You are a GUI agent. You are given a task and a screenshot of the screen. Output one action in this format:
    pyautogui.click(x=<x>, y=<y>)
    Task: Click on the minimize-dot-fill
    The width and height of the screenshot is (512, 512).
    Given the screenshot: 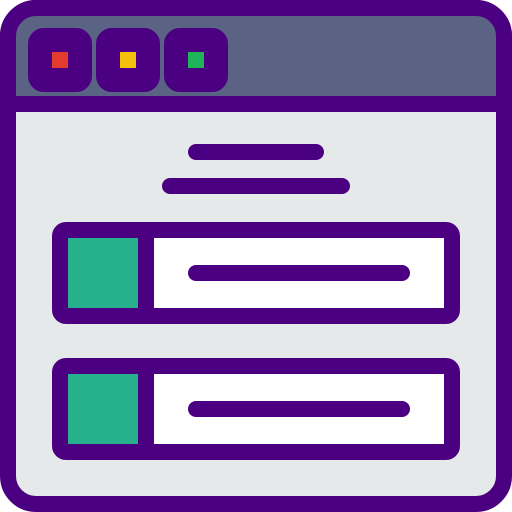 What is the action you would take?
    pyautogui.click(x=128, y=60)
    